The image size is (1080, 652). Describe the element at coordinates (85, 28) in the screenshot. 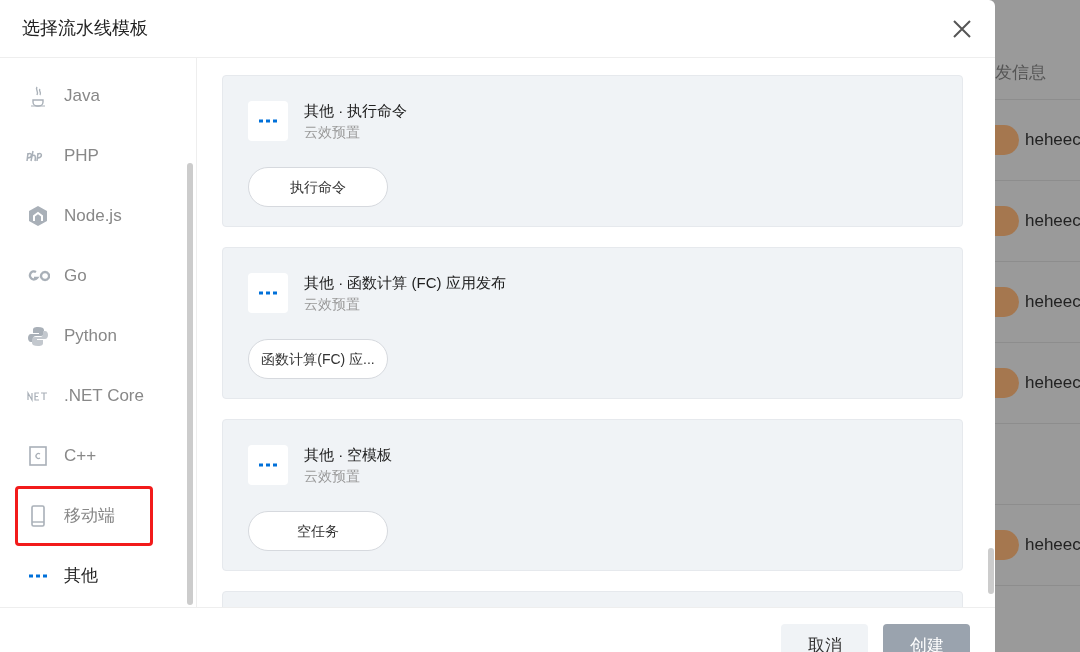

I see `dialog-title: 选择流水线模板` at that location.